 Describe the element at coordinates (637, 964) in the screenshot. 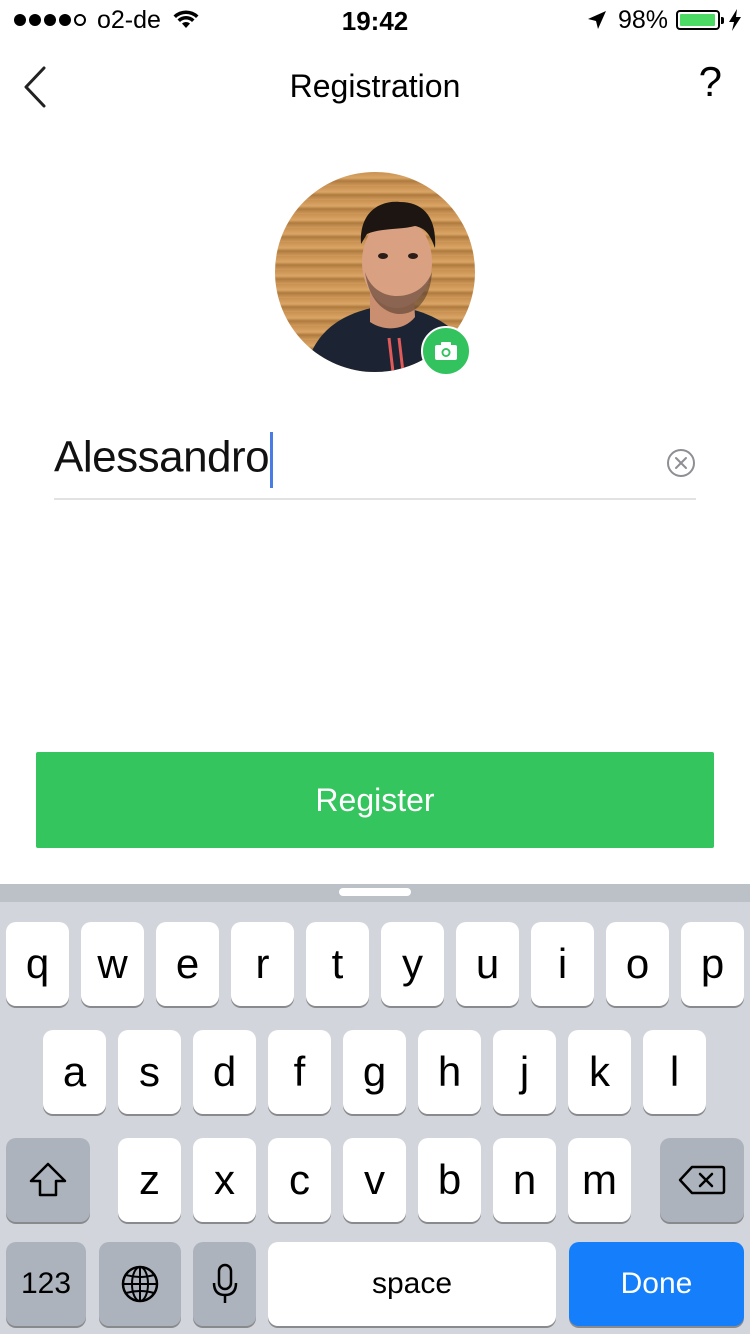

I see `key-o: o` at that location.